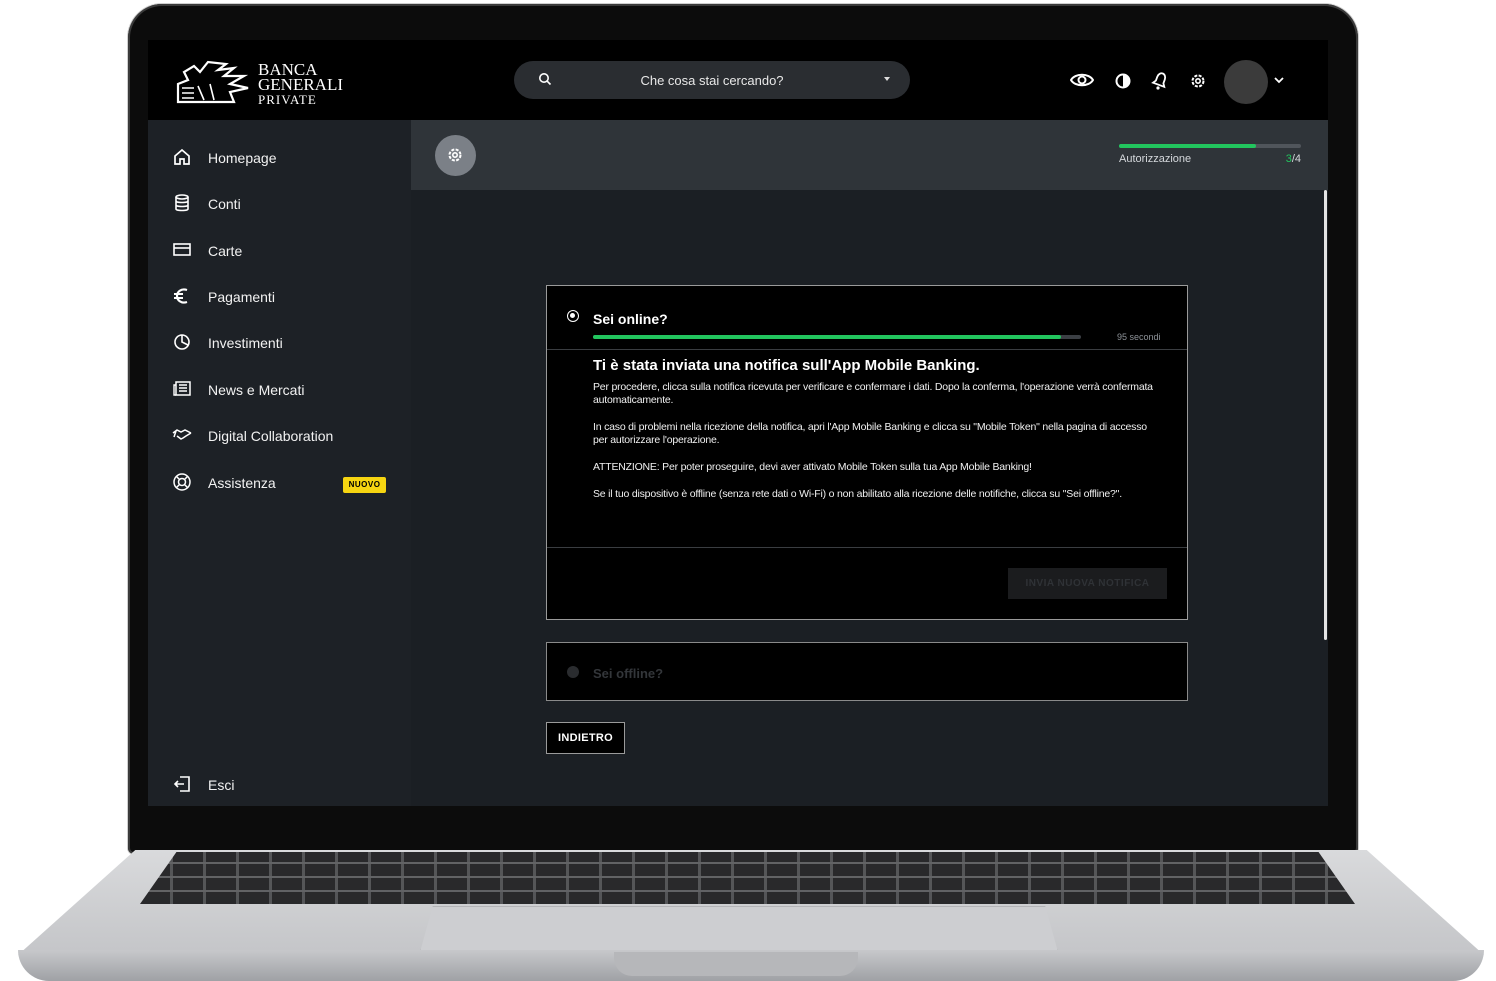 The image size is (1496, 981). Describe the element at coordinates (279, 203) in the screenshot. I see `sidebar-item-conti: Conti` at that location.